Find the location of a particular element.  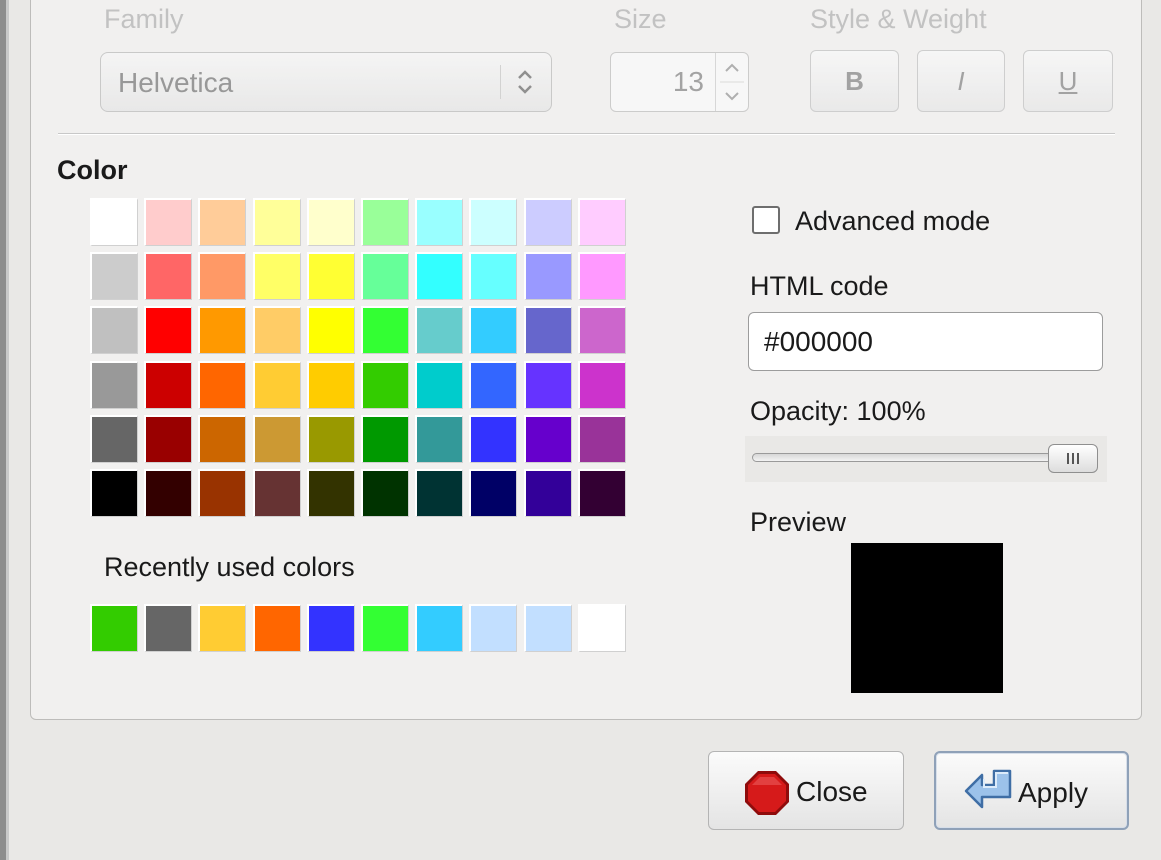

italic-button: I is located at coordinates (961, 81).